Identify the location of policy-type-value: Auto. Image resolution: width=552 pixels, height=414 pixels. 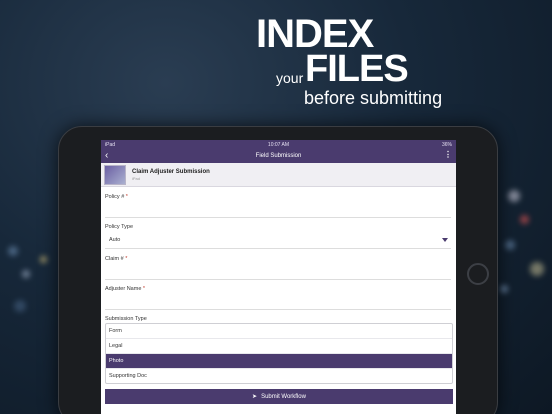
(115, 240).